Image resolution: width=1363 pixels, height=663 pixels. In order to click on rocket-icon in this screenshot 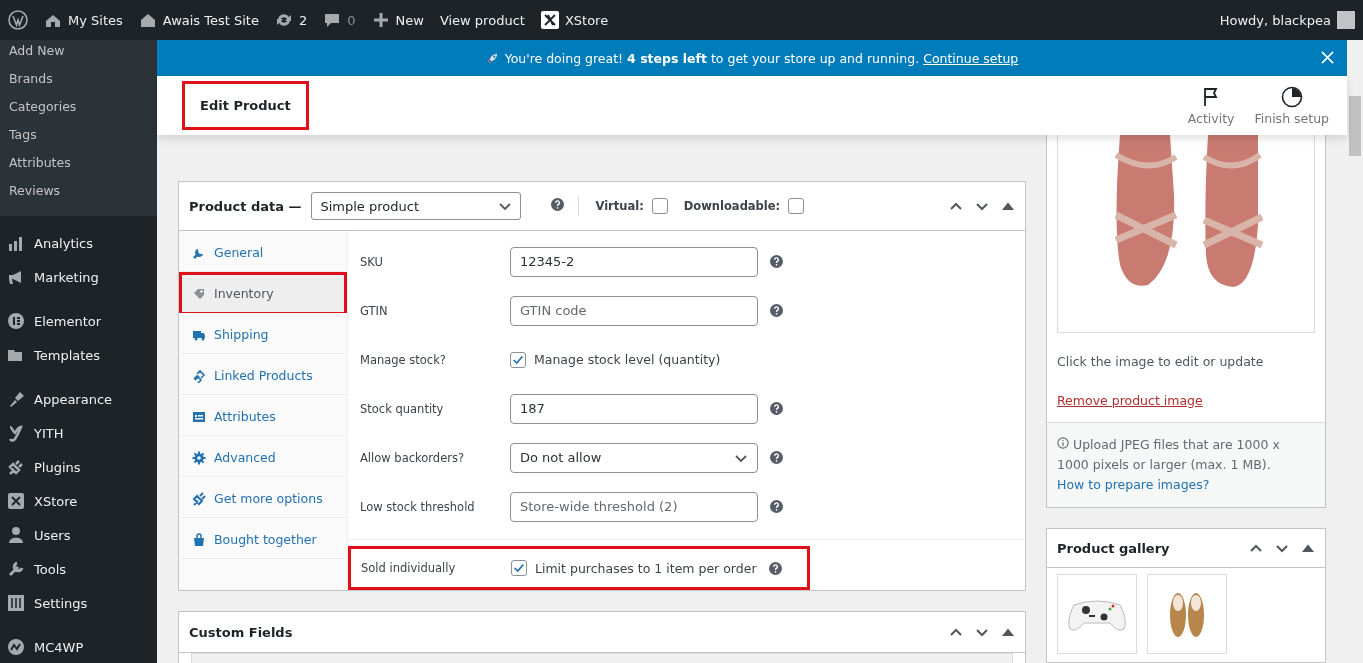, I will do `click(492, 58)`.